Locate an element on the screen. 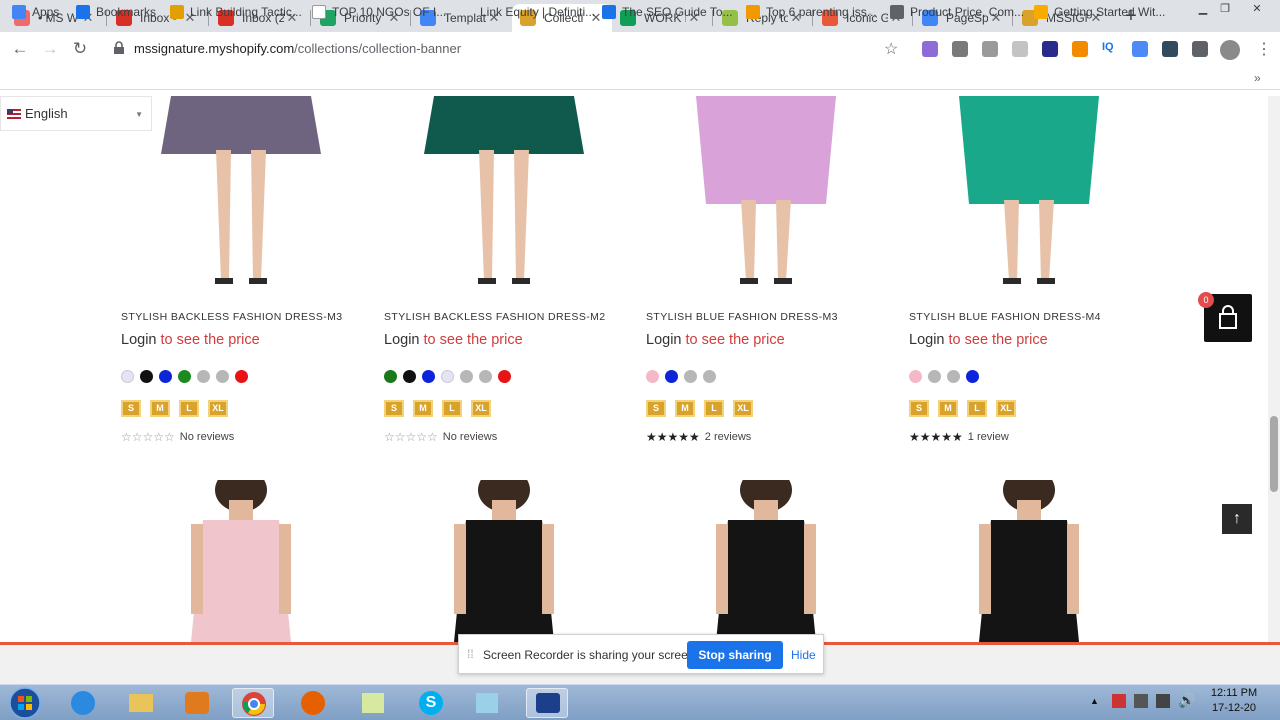 The image size is (1280, 720). close-window-button: ✕ is located at coordinates (1257, 9).